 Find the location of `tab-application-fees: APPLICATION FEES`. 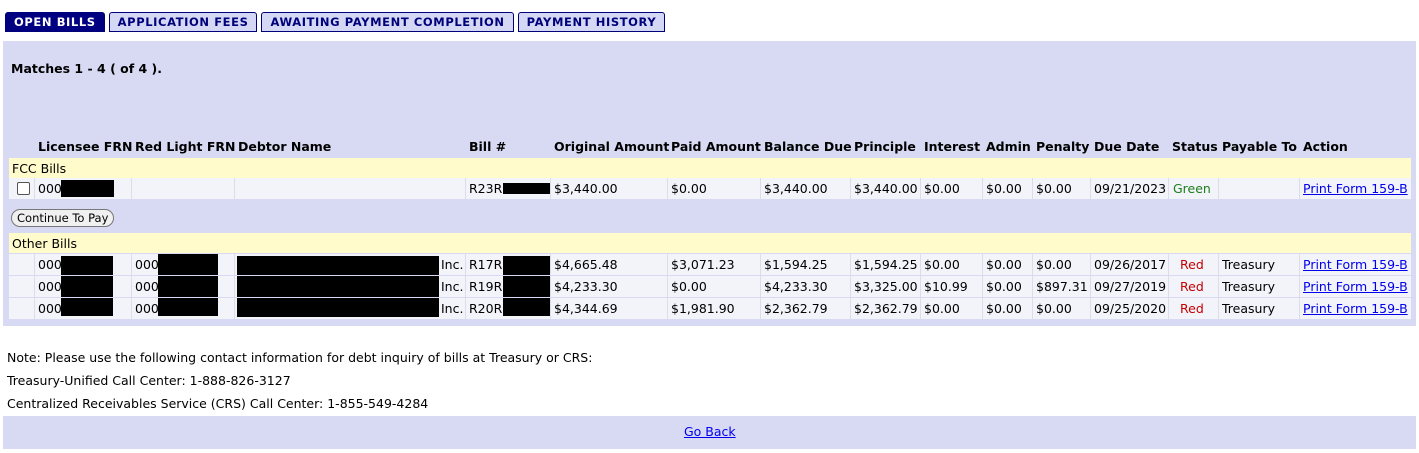

tab-application-fees: APPLICATION FEES is located at coordinates (183, 22).